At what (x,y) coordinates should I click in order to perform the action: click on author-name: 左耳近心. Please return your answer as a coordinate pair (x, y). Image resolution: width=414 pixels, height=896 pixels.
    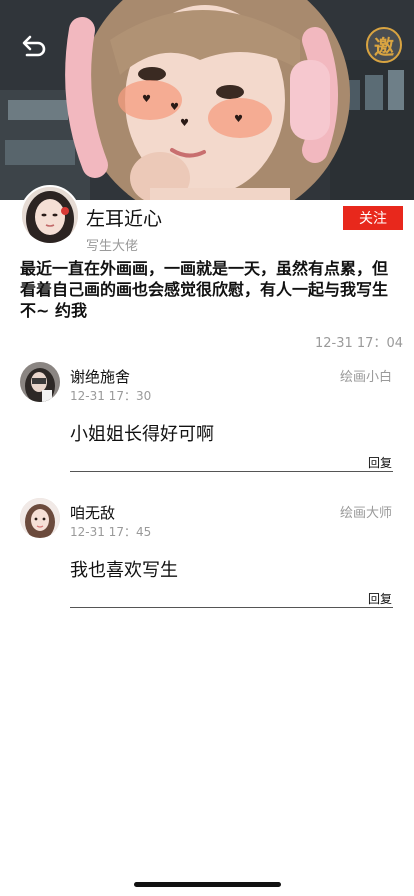
    Looking at the image, I should click on (124, 217).